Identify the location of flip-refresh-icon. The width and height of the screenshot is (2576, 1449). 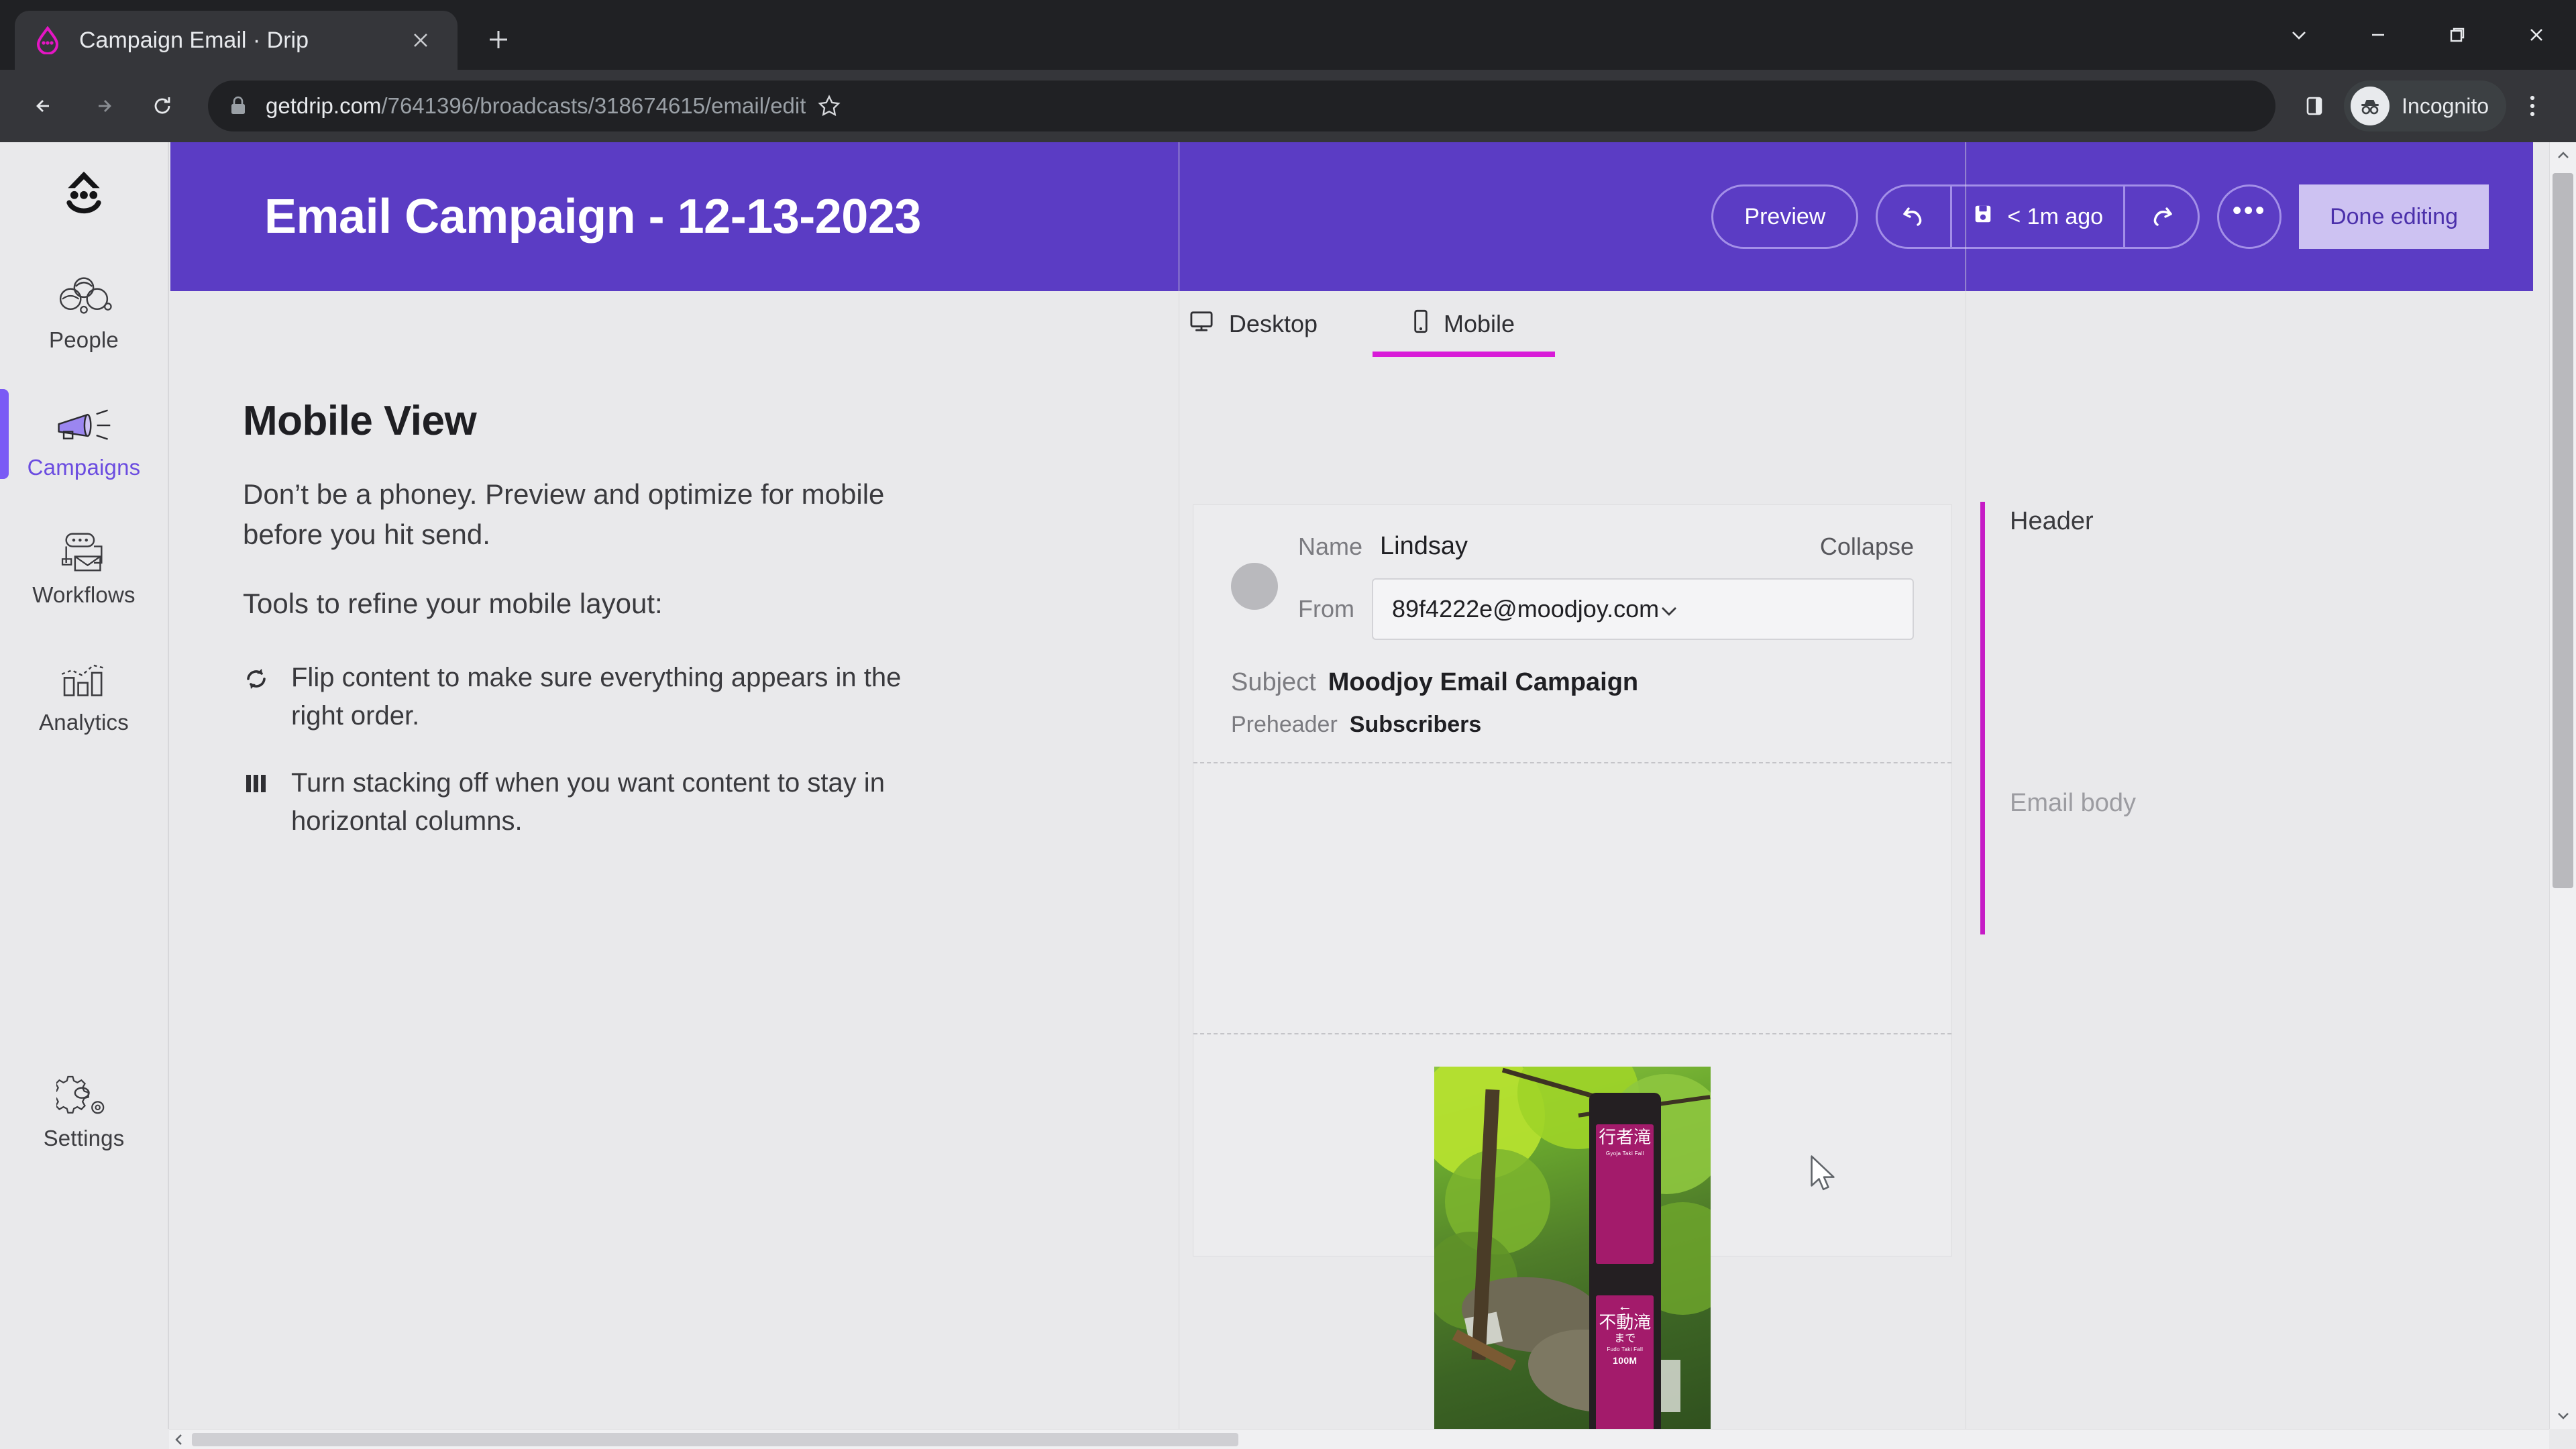
(258, 697).